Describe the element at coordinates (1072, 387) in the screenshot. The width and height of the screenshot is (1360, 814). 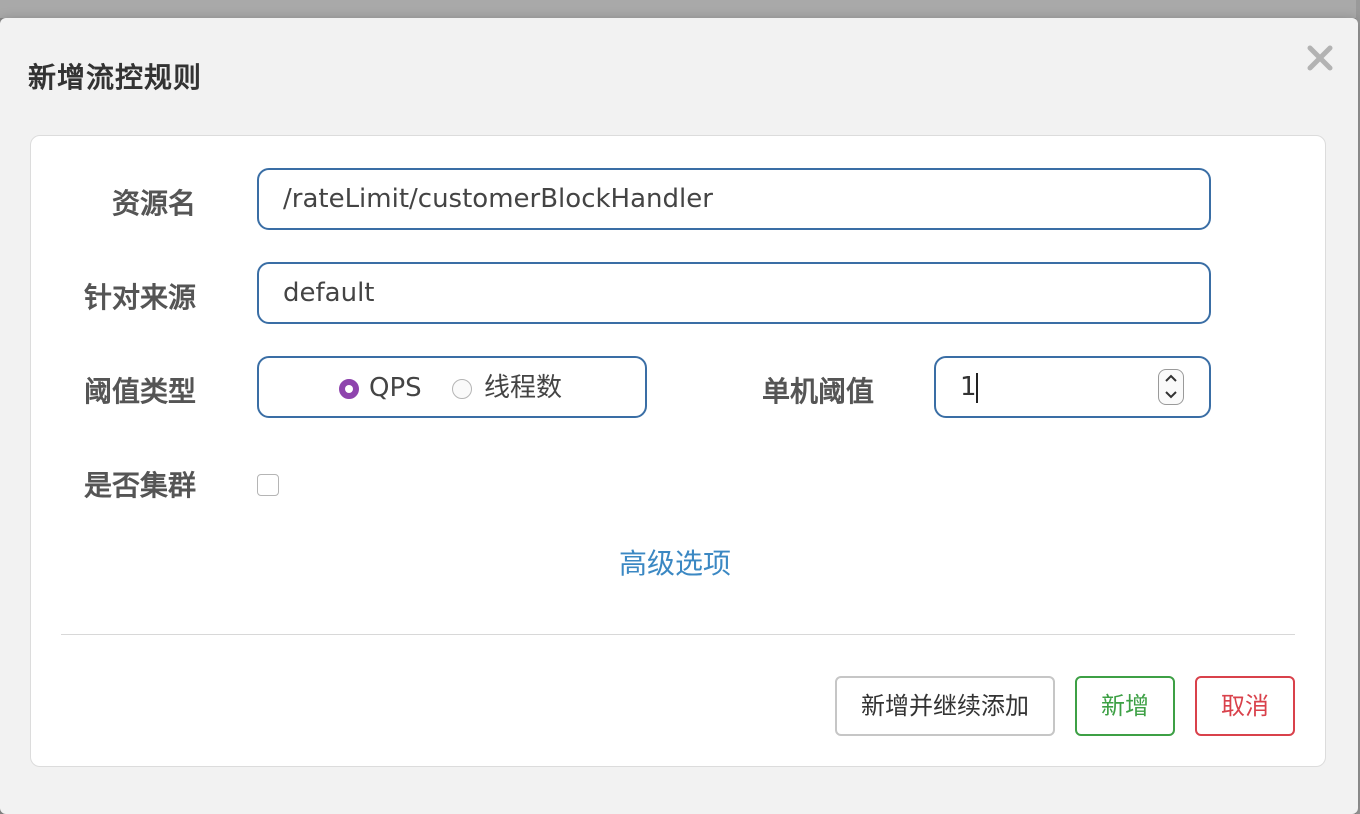
I see `single-threshold-input: 1` at that location.